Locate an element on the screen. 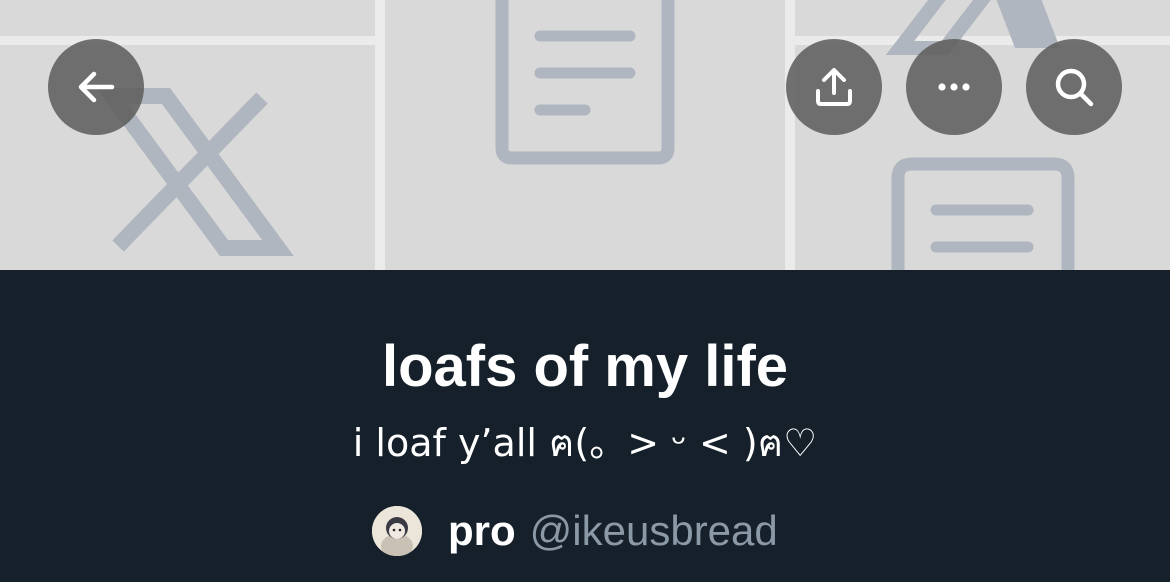  list-title: loafs of my life is located at coordinates (585, 366).